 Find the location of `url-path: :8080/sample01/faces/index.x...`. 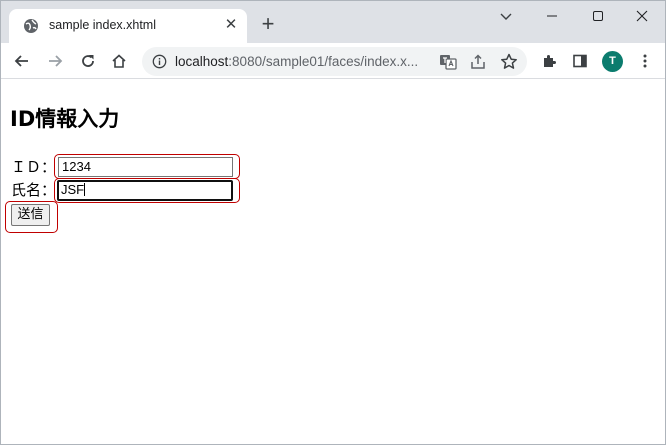

url-path: :8080/sample01/faces/index.x... is located at coordinates (323, 61).